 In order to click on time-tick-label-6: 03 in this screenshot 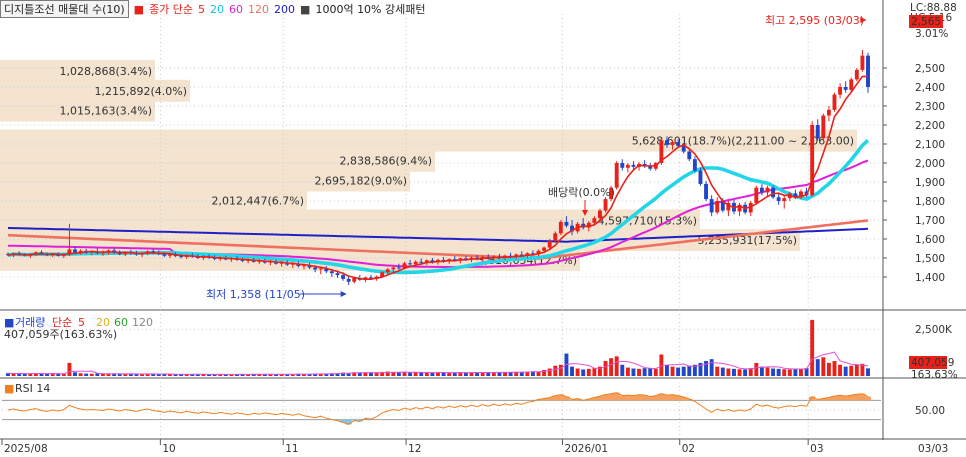, I will do `click(816, 449)`.